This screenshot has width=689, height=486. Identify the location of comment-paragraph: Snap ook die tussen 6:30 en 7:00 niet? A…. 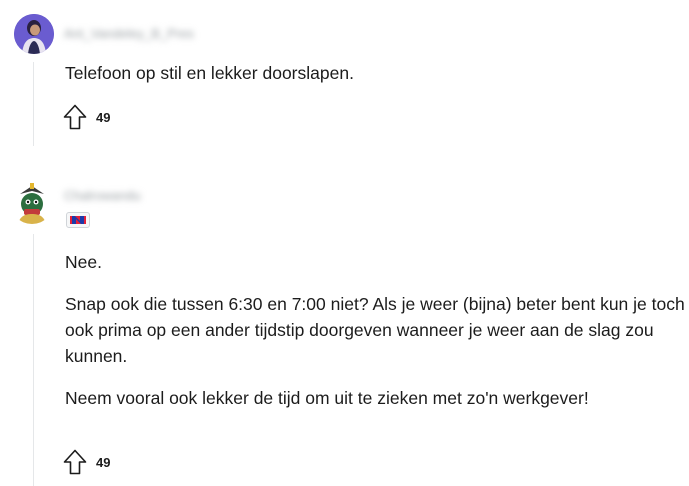
(375, 330).